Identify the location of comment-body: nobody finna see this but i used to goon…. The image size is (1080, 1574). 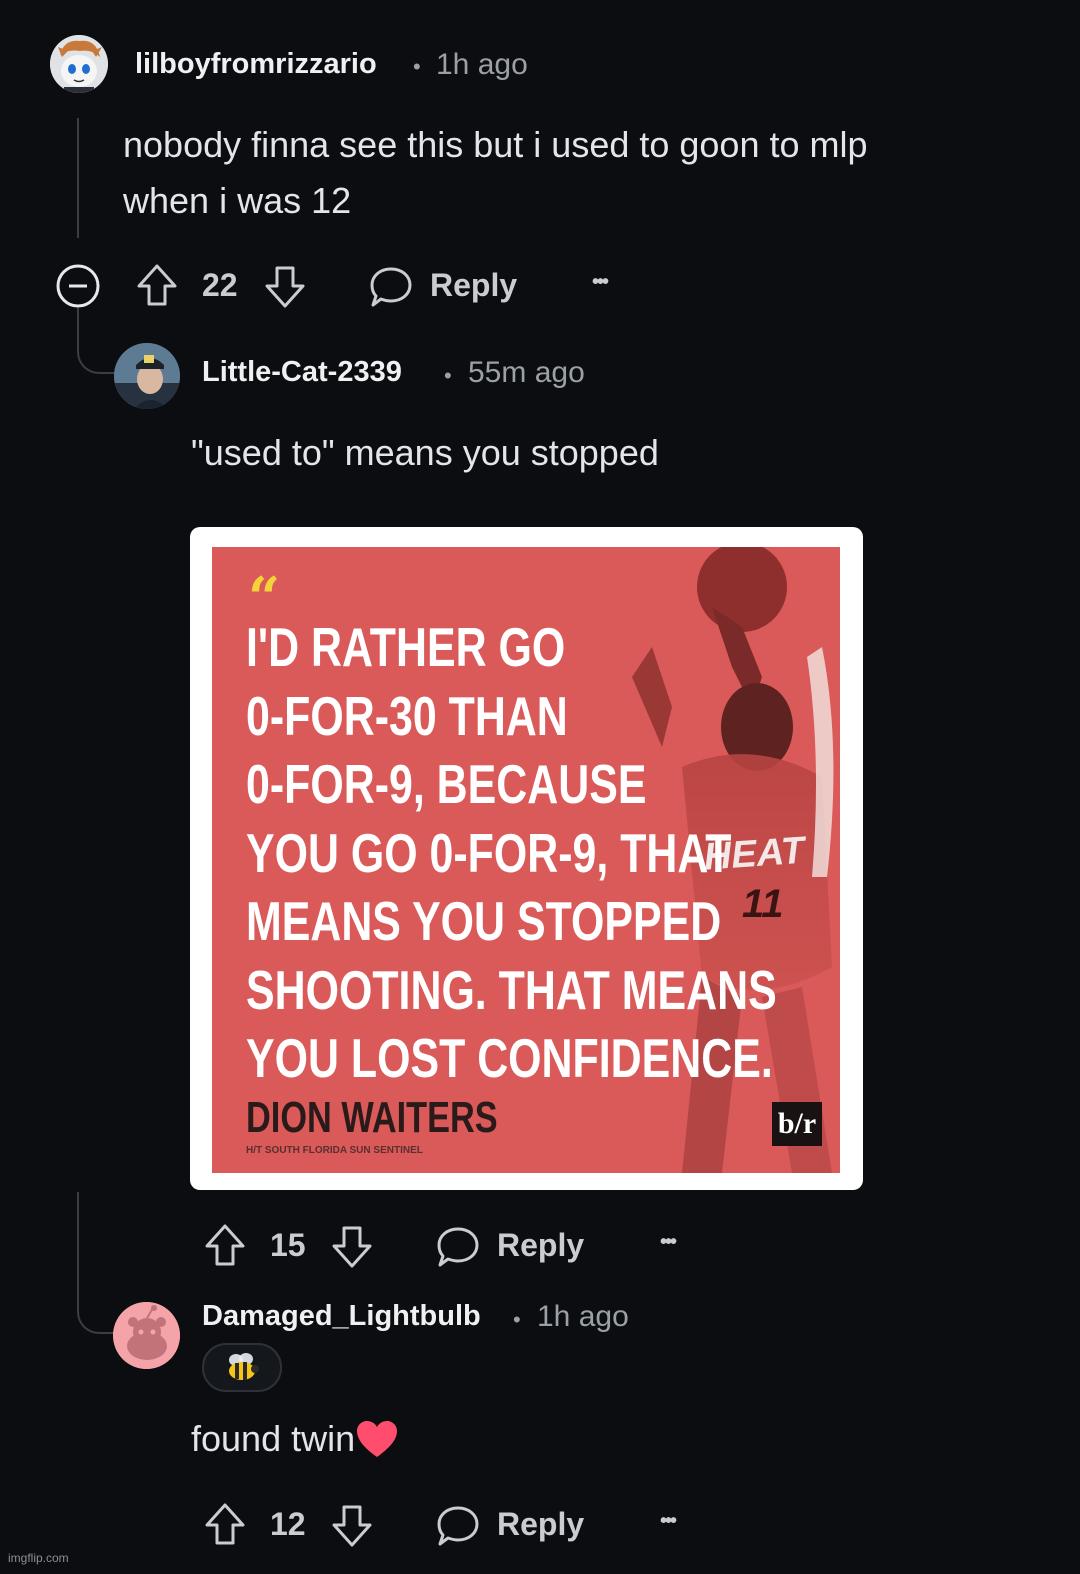
(495, 173).